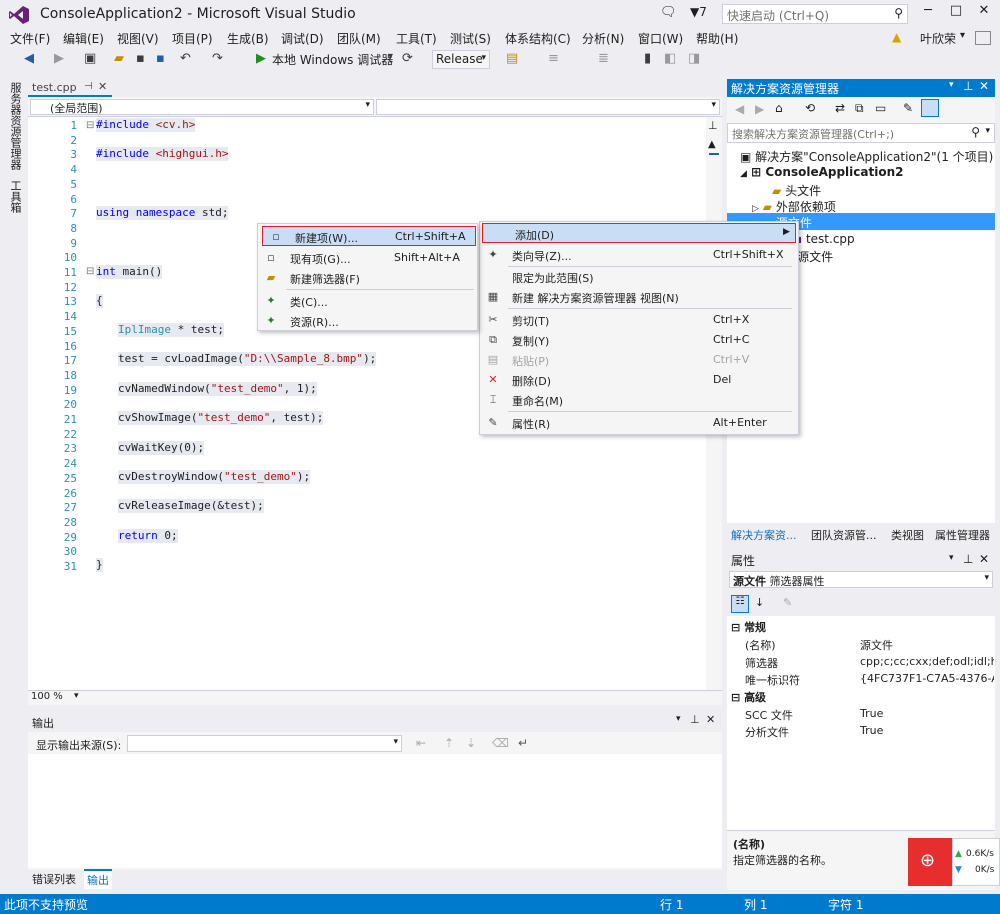 The width and height of the screenshot is (1000, 914). Describe the element at coordinates (261, 58) in the screenshot. I see `start-debug-icon: ▶` at that location.